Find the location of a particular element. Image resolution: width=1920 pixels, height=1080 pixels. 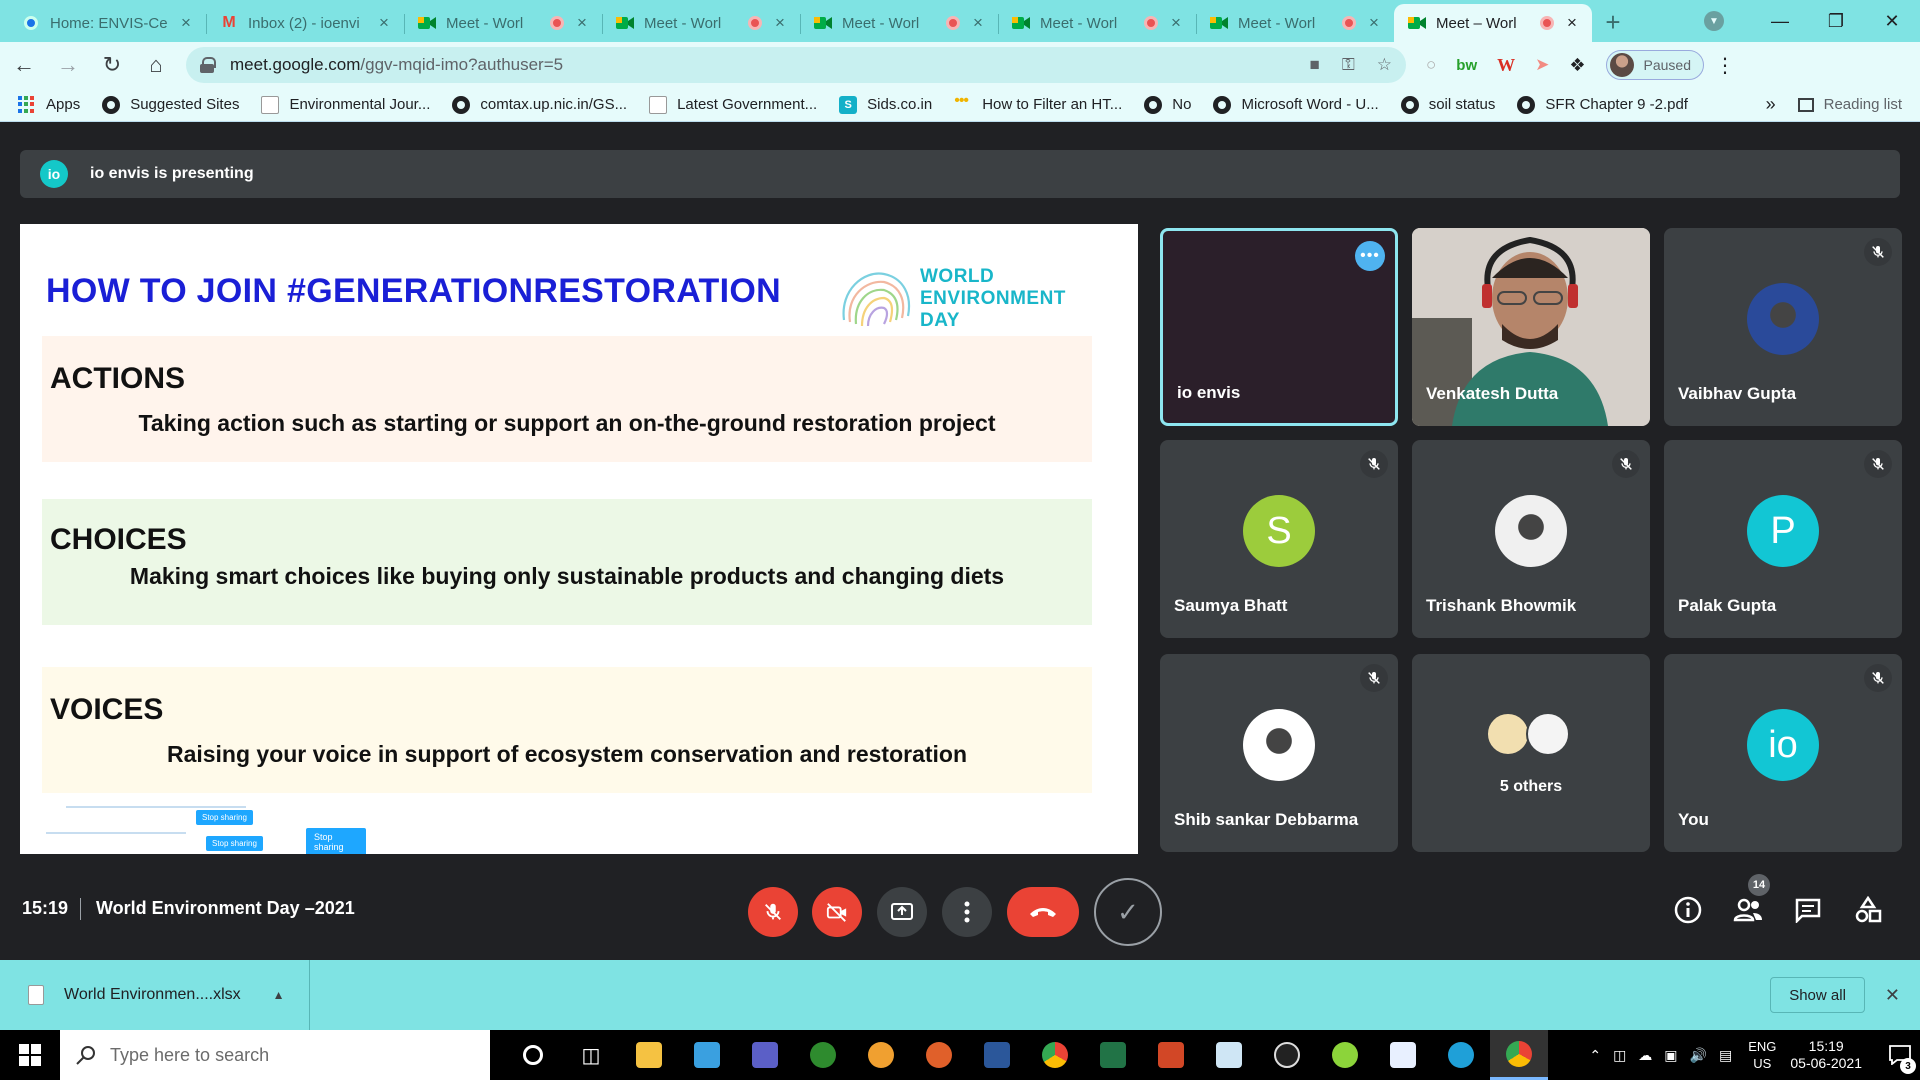

reload-button: ↻ is located at coordinates (112, 65).